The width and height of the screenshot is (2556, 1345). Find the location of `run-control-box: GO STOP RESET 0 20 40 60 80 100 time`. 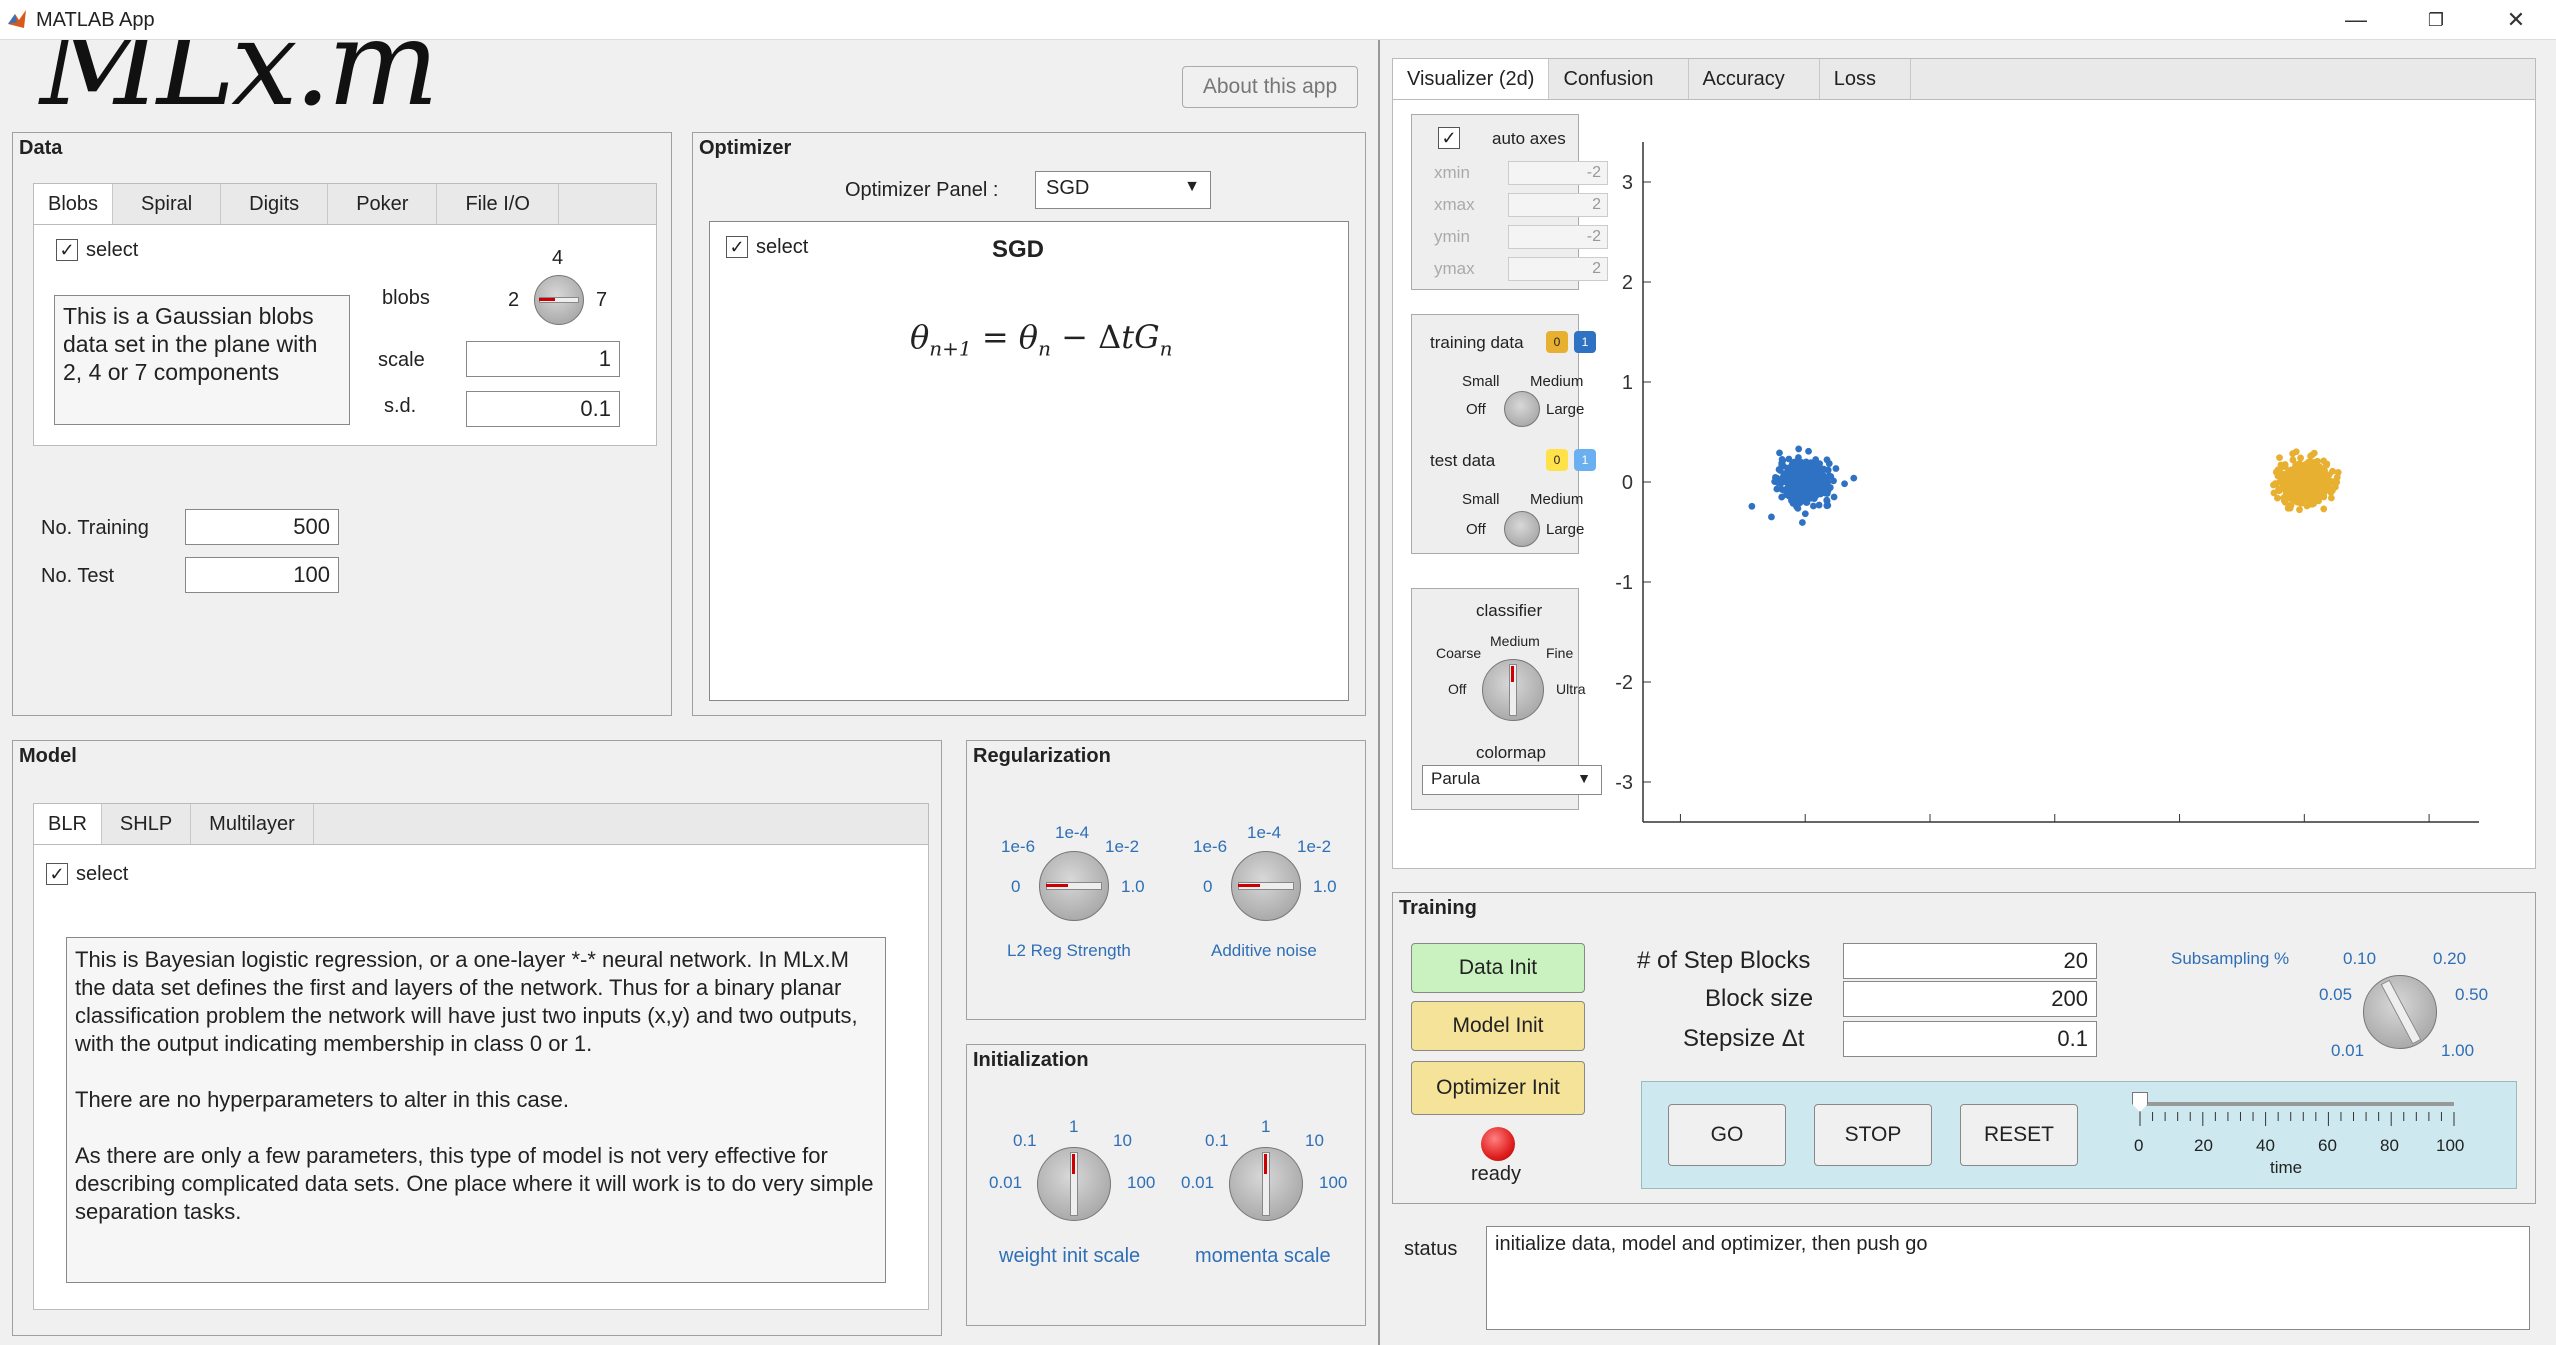

run-control-box: GO STOP RESET 0 20 40 60 80 100 time is located at coordinates (2079, 1135).